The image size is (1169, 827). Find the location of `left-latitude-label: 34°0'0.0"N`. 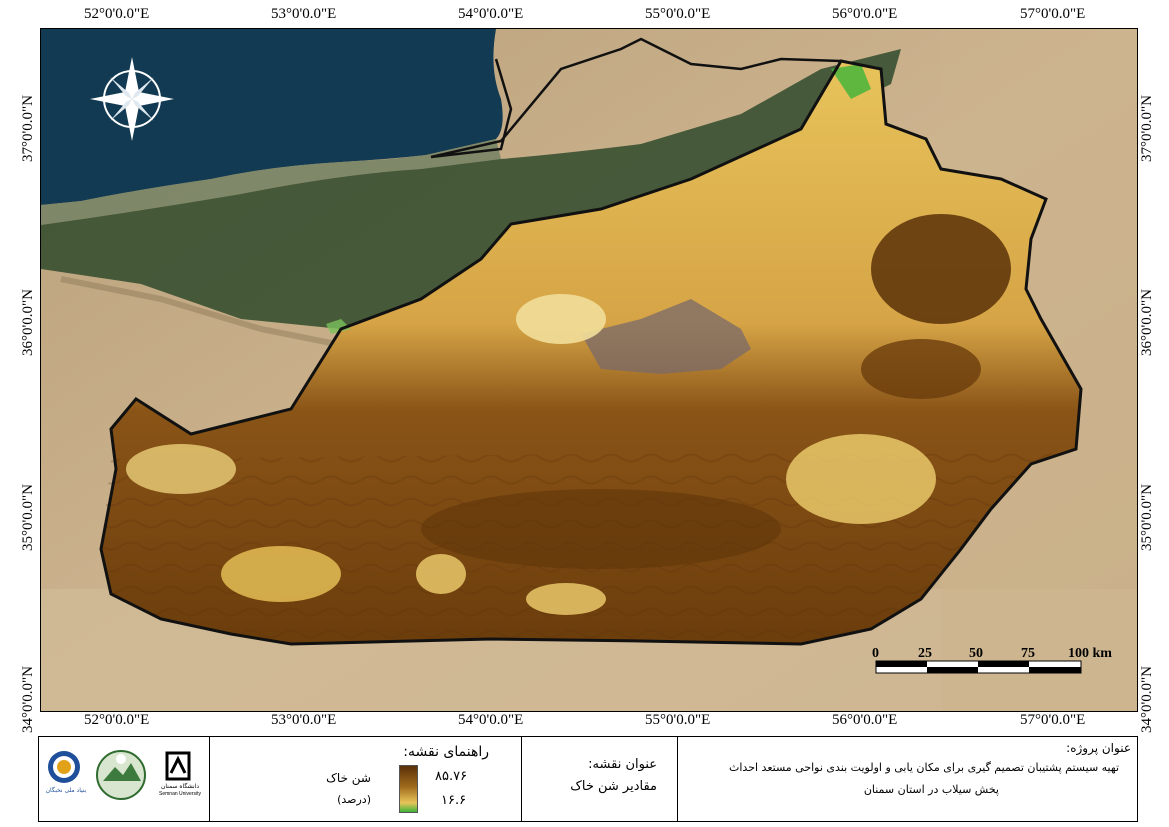

left-latitude-label: 34°0'0.0"N is located at coordinates (28, 699).